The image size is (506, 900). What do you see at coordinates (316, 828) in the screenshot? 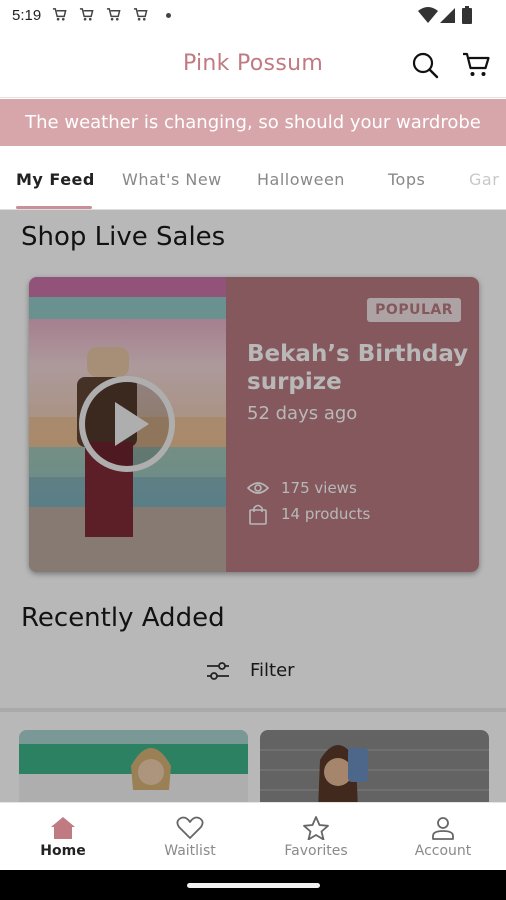
I see `star-icon` at bounding box center [316, 828].